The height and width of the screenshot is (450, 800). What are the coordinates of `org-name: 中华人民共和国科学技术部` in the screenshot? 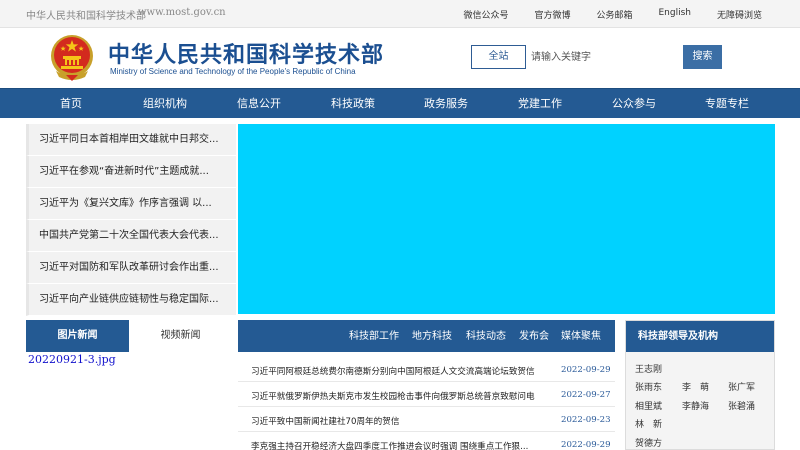 It's located at (86, 16).